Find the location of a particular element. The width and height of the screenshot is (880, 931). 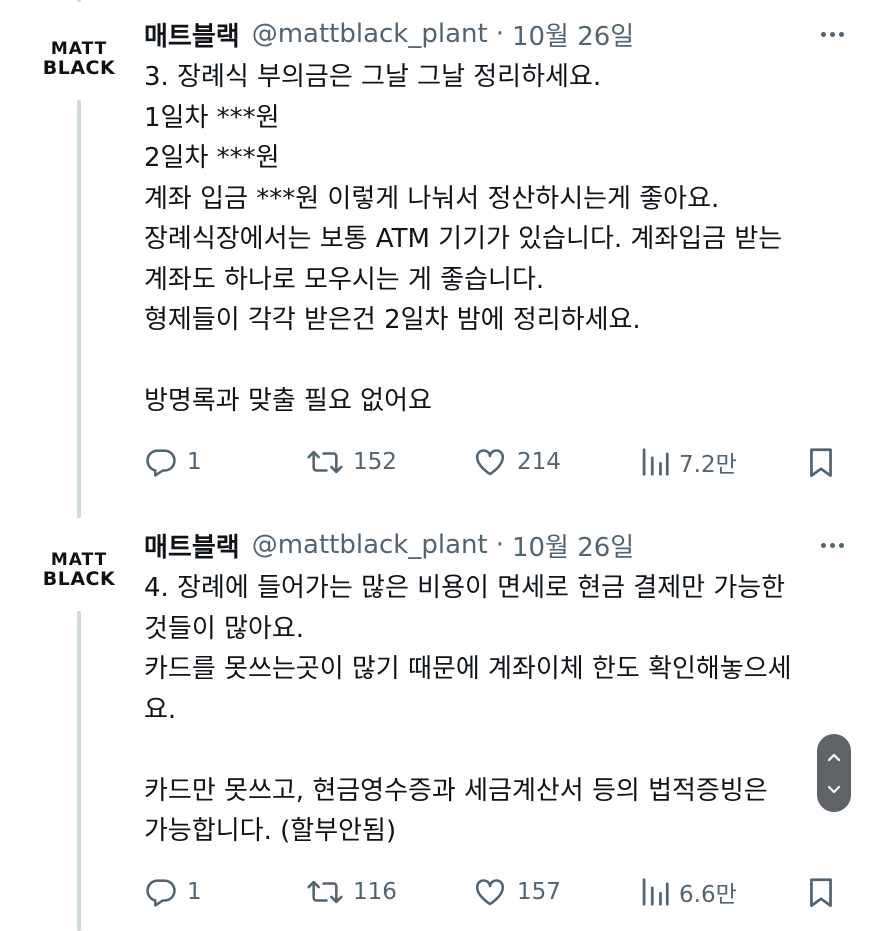

tweet-actions: 1 116 157 6.6만 is located at coordinates (494, 892).